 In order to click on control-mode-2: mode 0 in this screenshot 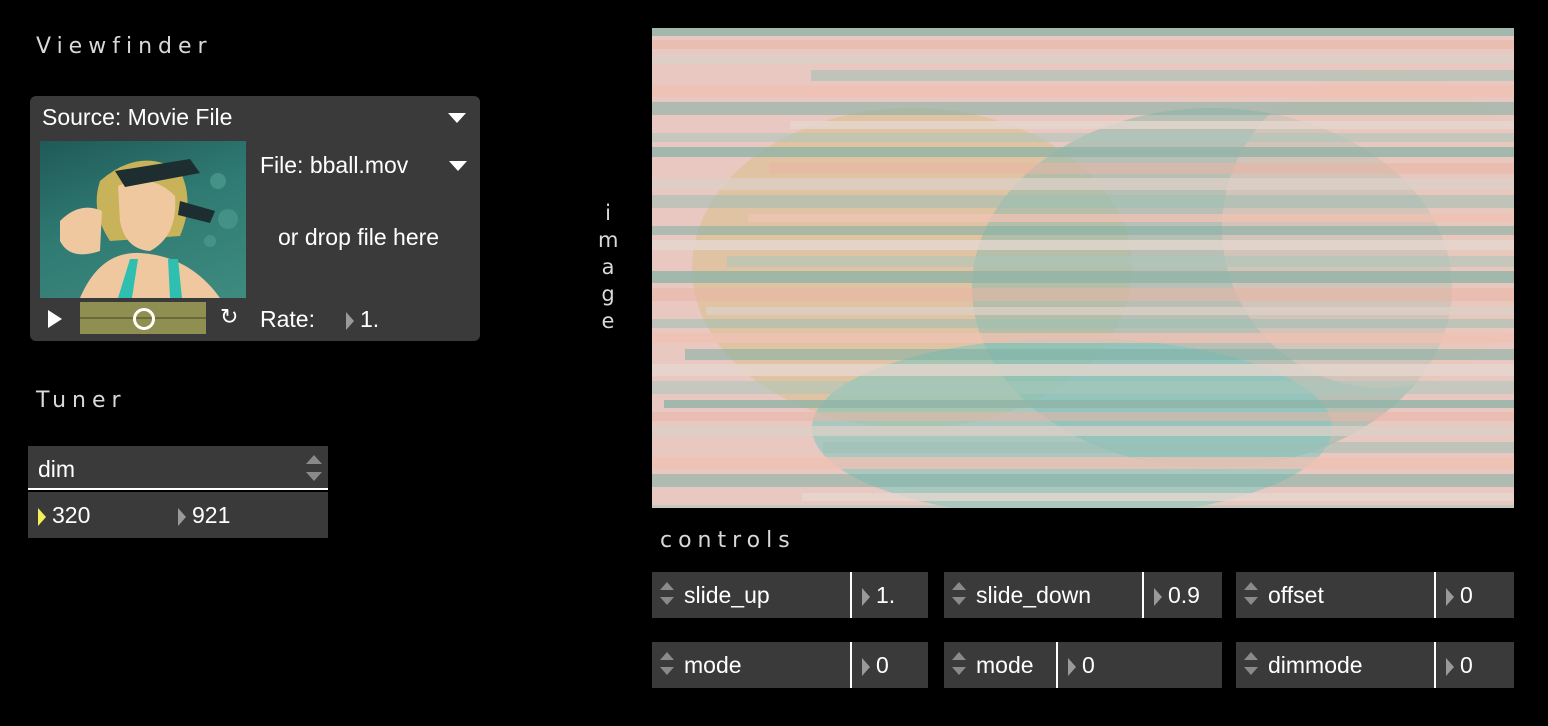, I will do `click(1083, 665)`.